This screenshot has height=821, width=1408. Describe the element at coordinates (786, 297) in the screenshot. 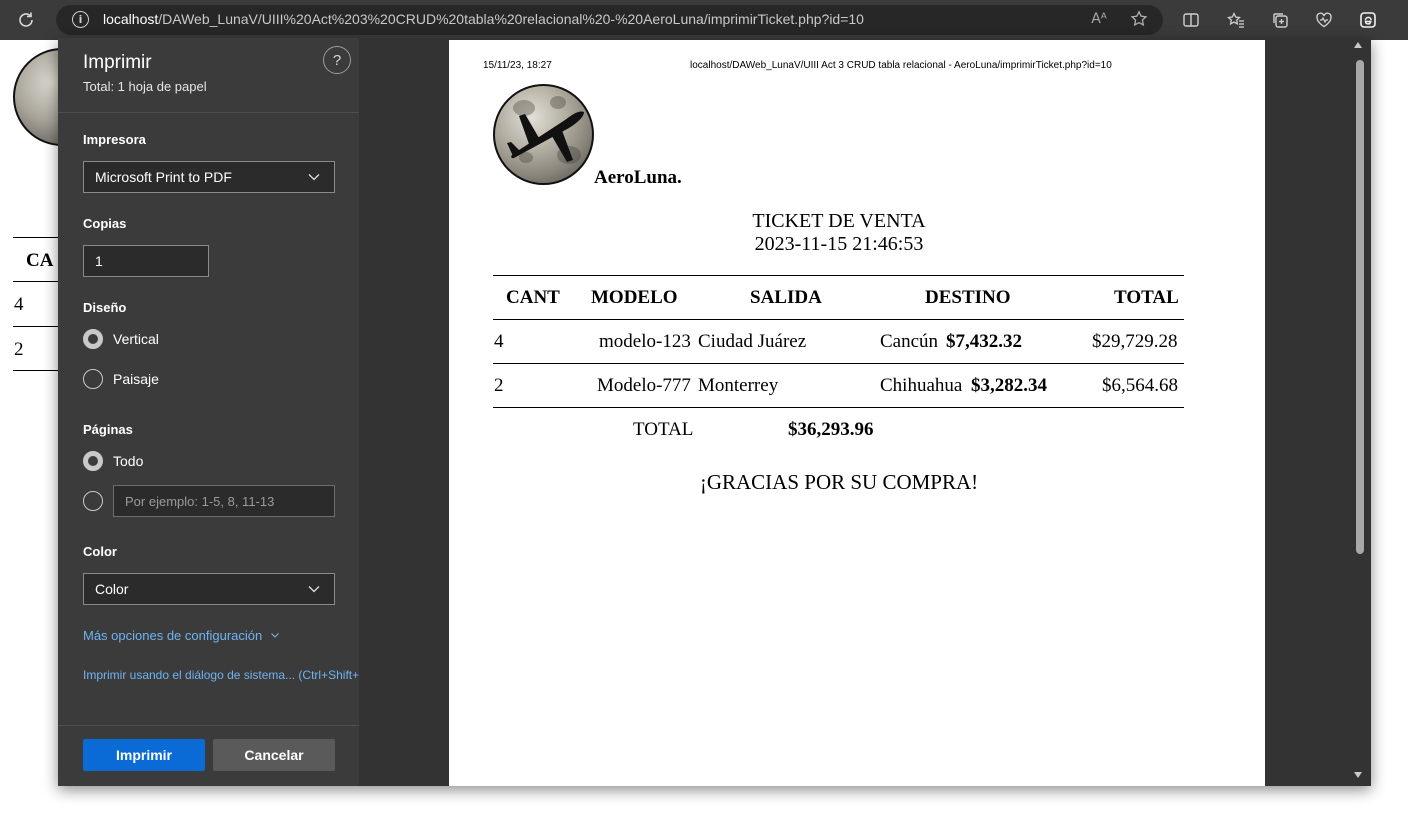

I see `column-header-salida: SALIDA` at that location.